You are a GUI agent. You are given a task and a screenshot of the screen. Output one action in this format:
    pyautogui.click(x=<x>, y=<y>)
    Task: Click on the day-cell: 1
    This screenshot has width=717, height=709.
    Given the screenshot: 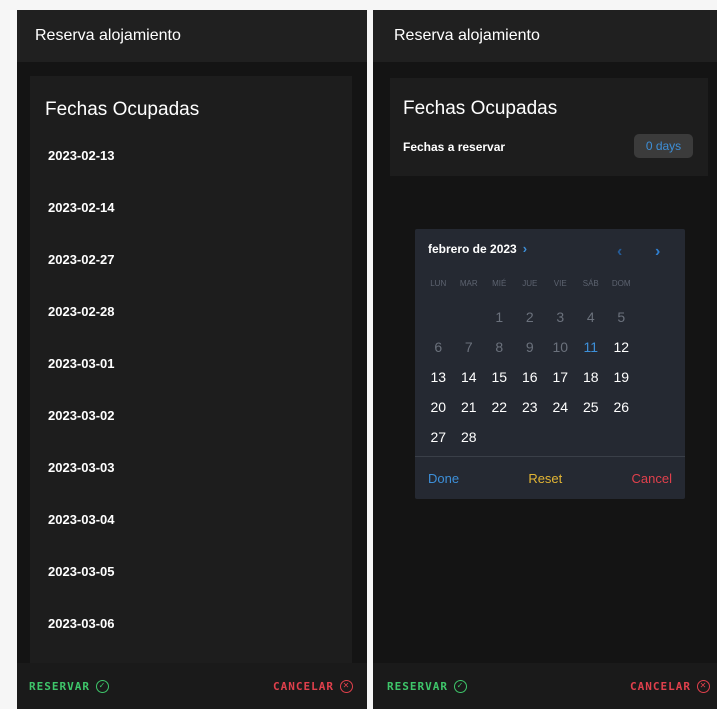 What is the action you would take?
    pyautogui.click(x=499, y=317)
    